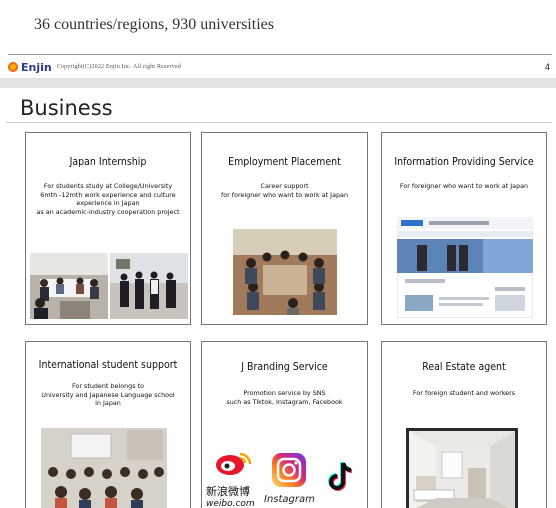  I want to click on tiktok-logo, so click(341, 477).